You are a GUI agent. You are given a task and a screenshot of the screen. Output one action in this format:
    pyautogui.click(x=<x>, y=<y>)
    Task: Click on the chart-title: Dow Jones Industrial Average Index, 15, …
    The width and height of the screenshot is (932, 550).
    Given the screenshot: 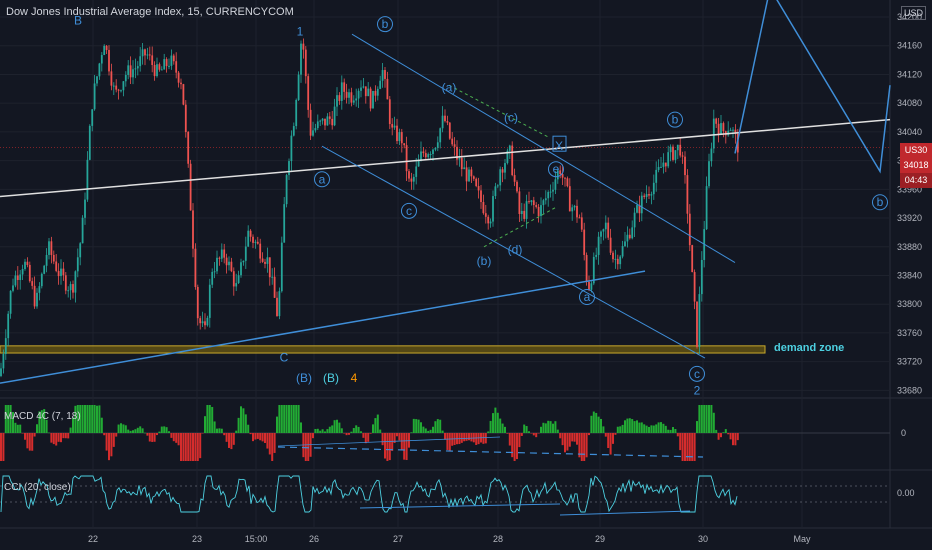 What is the action you would take?
    pyautogui.click(x=150, y=12)
    